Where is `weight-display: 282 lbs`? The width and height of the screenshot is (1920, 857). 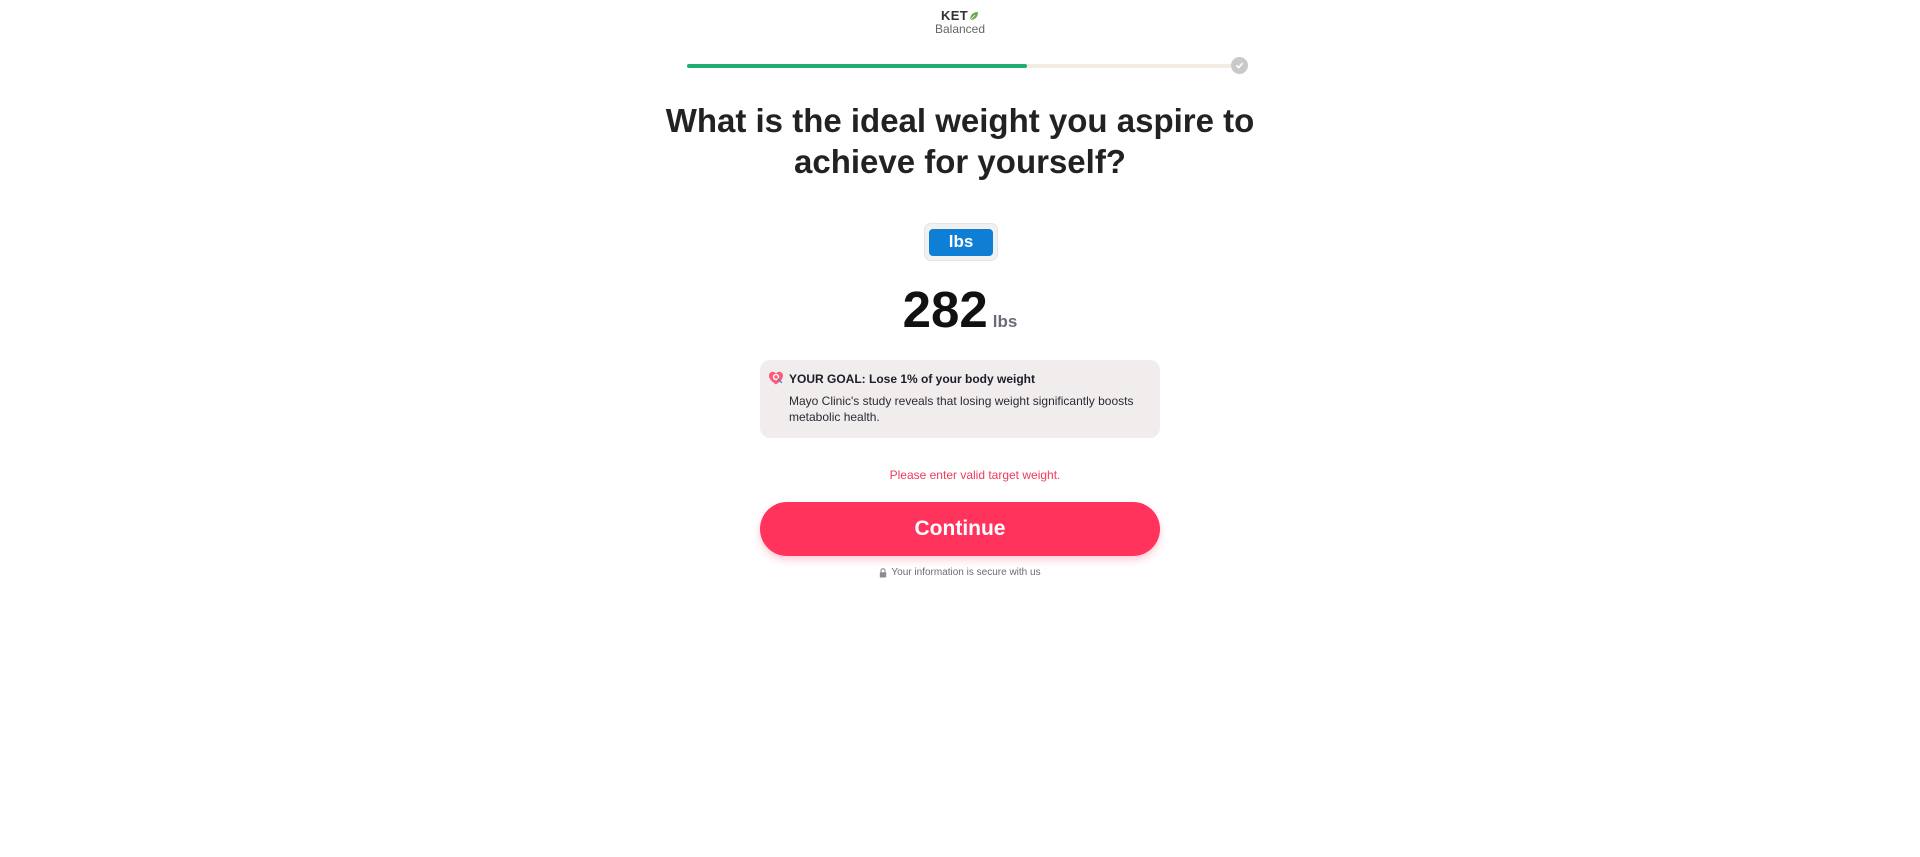
weight-display: 282 lbs is located at coordinates (960, 309).